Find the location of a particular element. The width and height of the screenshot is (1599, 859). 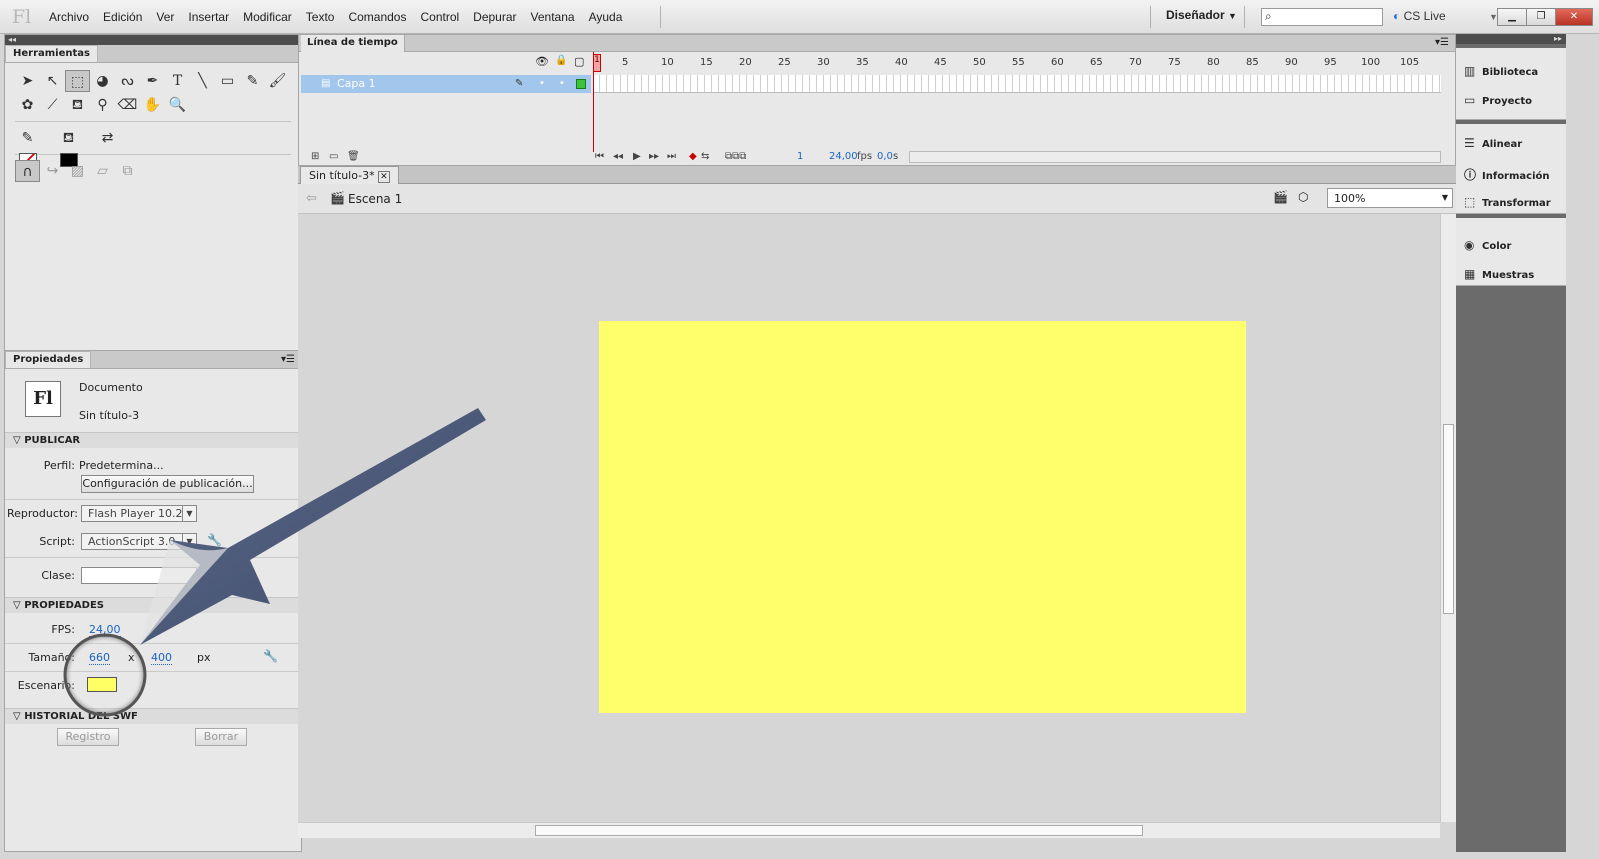

edit-scene-icon: 🎬 is located at coordinates (1280, 197).